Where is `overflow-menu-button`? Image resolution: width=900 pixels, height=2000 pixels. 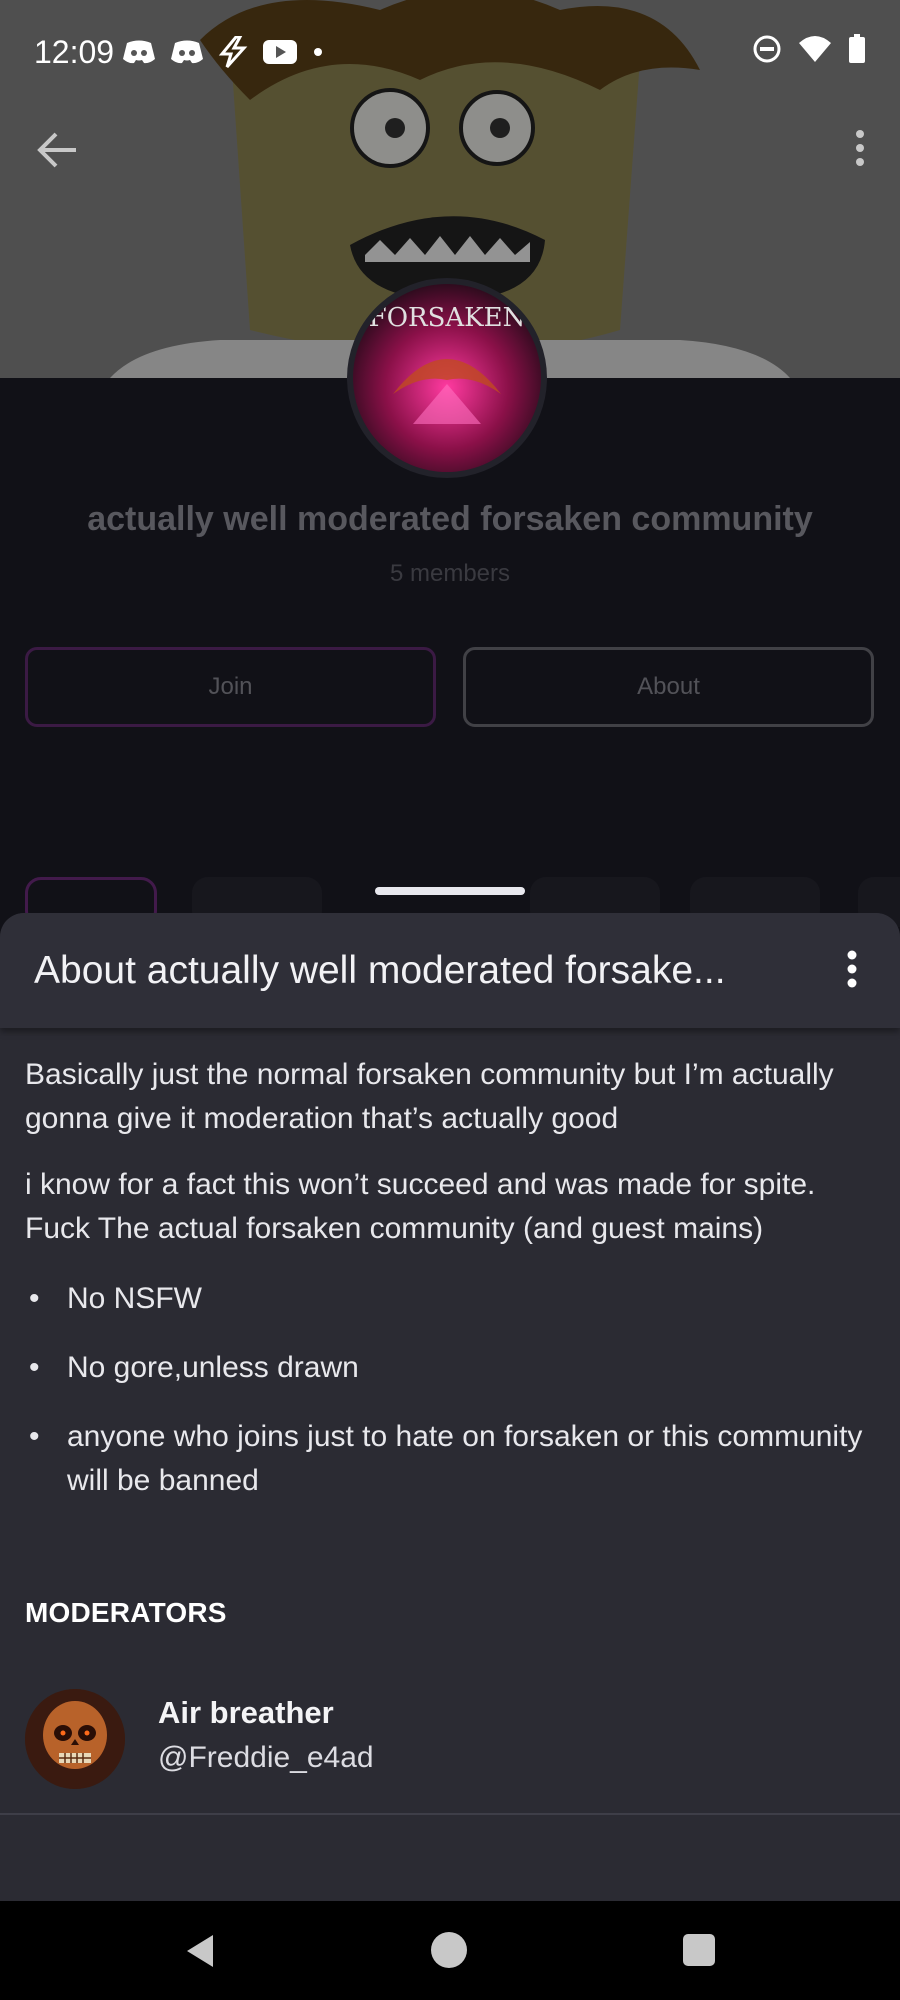
overflow-menu-button is located at coordinates (860, 148).